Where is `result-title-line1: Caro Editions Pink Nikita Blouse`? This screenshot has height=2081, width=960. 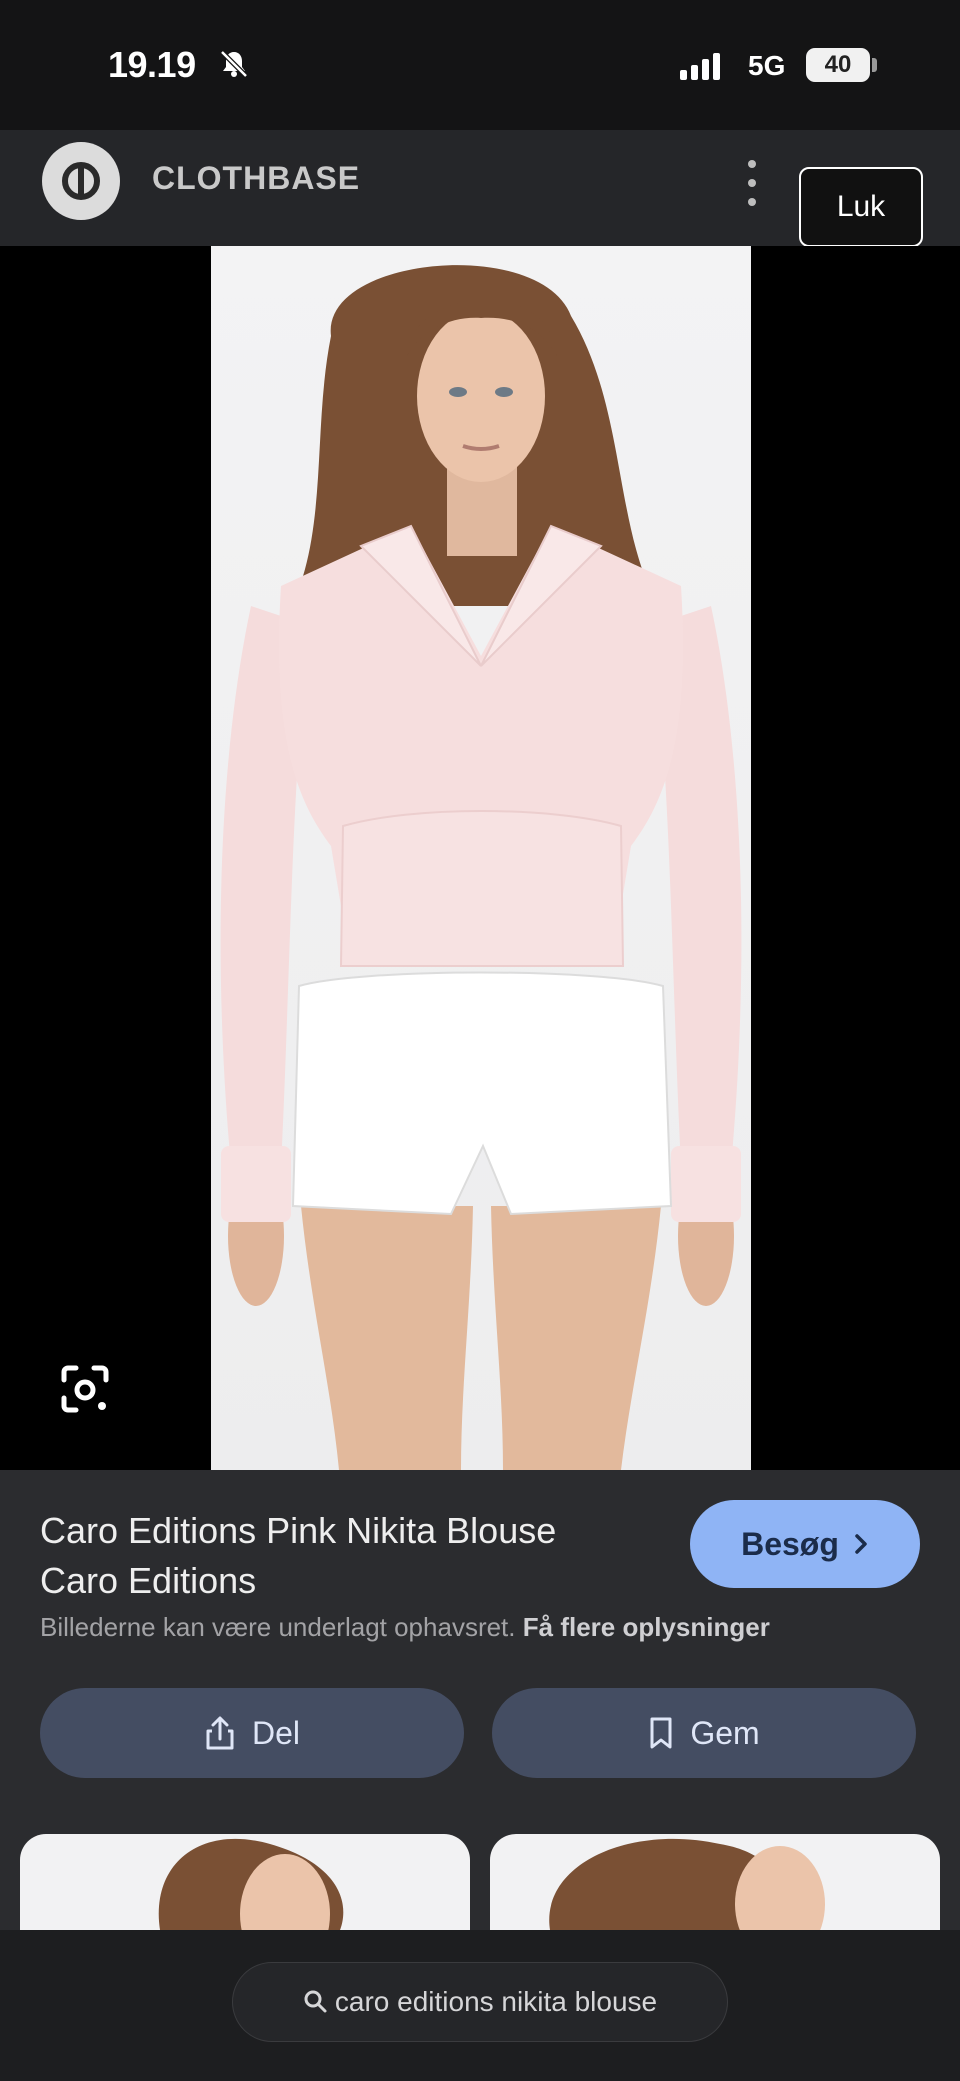 result-title-line1: Caro Editions Pink Nikita Blouse is located at coordinates (350, 1531).